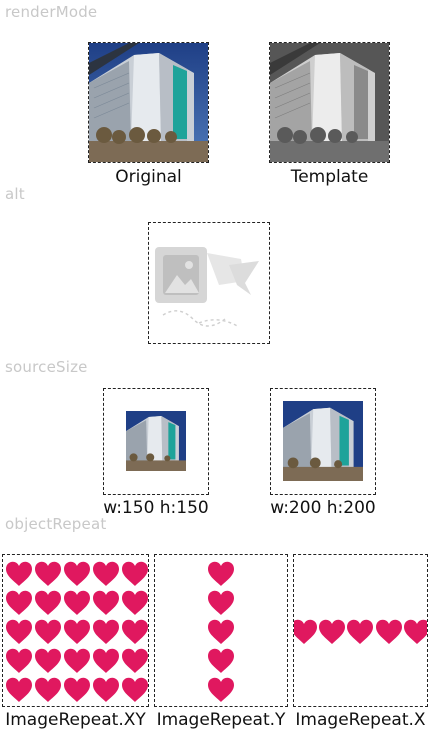 This screenshot has height=734, width=431. Describe the element at coordinates (207, 287) in the screenshot. I see `placeholder-image-icon` at that location.